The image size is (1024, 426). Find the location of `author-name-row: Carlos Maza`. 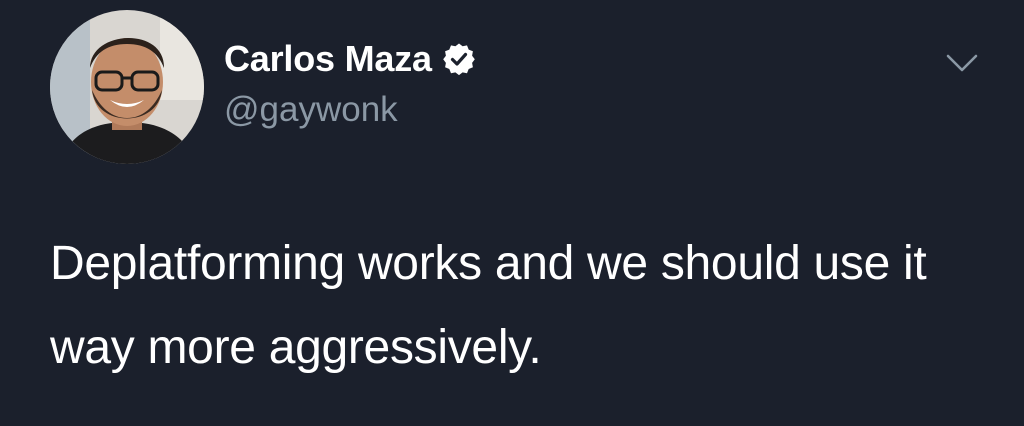

author-name-row: Carlos Maza is located at coordinates (350, 59).